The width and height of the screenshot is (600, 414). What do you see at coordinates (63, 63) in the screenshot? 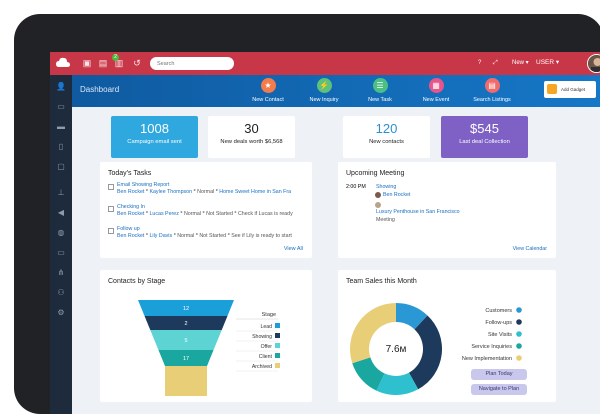
I see `cloud-logo-icon` at bounding box center [63, 63].